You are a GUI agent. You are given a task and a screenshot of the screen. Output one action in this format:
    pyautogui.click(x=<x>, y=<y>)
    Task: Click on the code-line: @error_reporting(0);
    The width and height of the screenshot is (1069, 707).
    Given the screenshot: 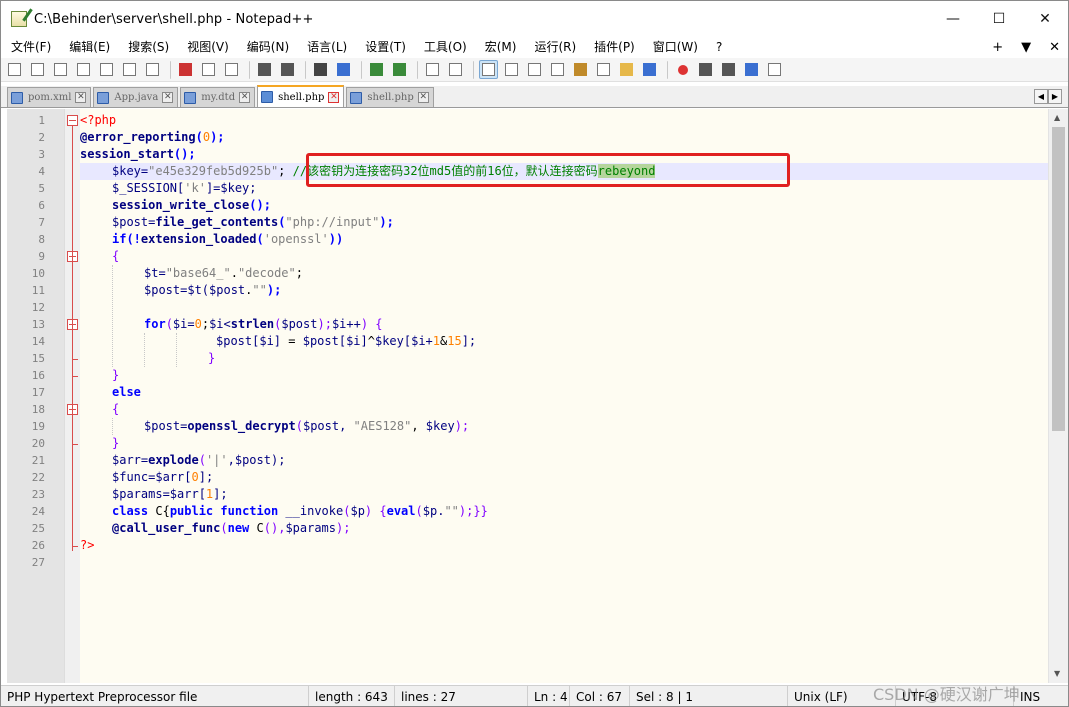 What is the action you would take?
    pyautogui.click(x=564, y=137)
    